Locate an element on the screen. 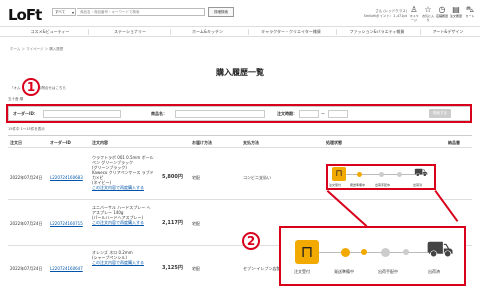 The image size is (480, 289). nav-item-home: ホーム&キッチン is located at coordinates (207, 32).